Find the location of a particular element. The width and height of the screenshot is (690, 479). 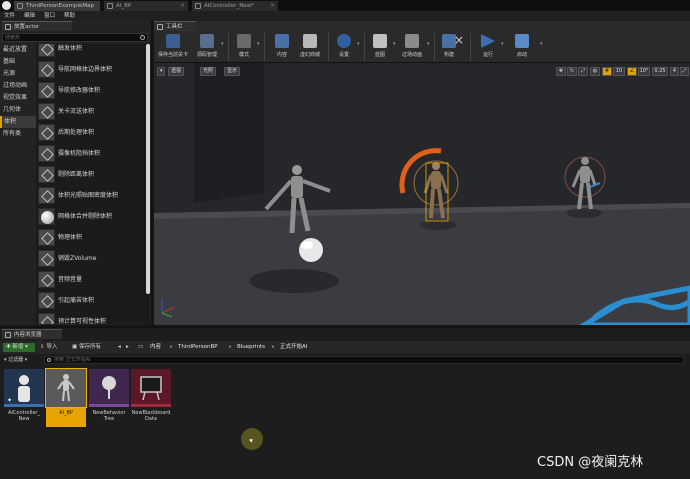

place-icon is located at coordinates (8, 27).